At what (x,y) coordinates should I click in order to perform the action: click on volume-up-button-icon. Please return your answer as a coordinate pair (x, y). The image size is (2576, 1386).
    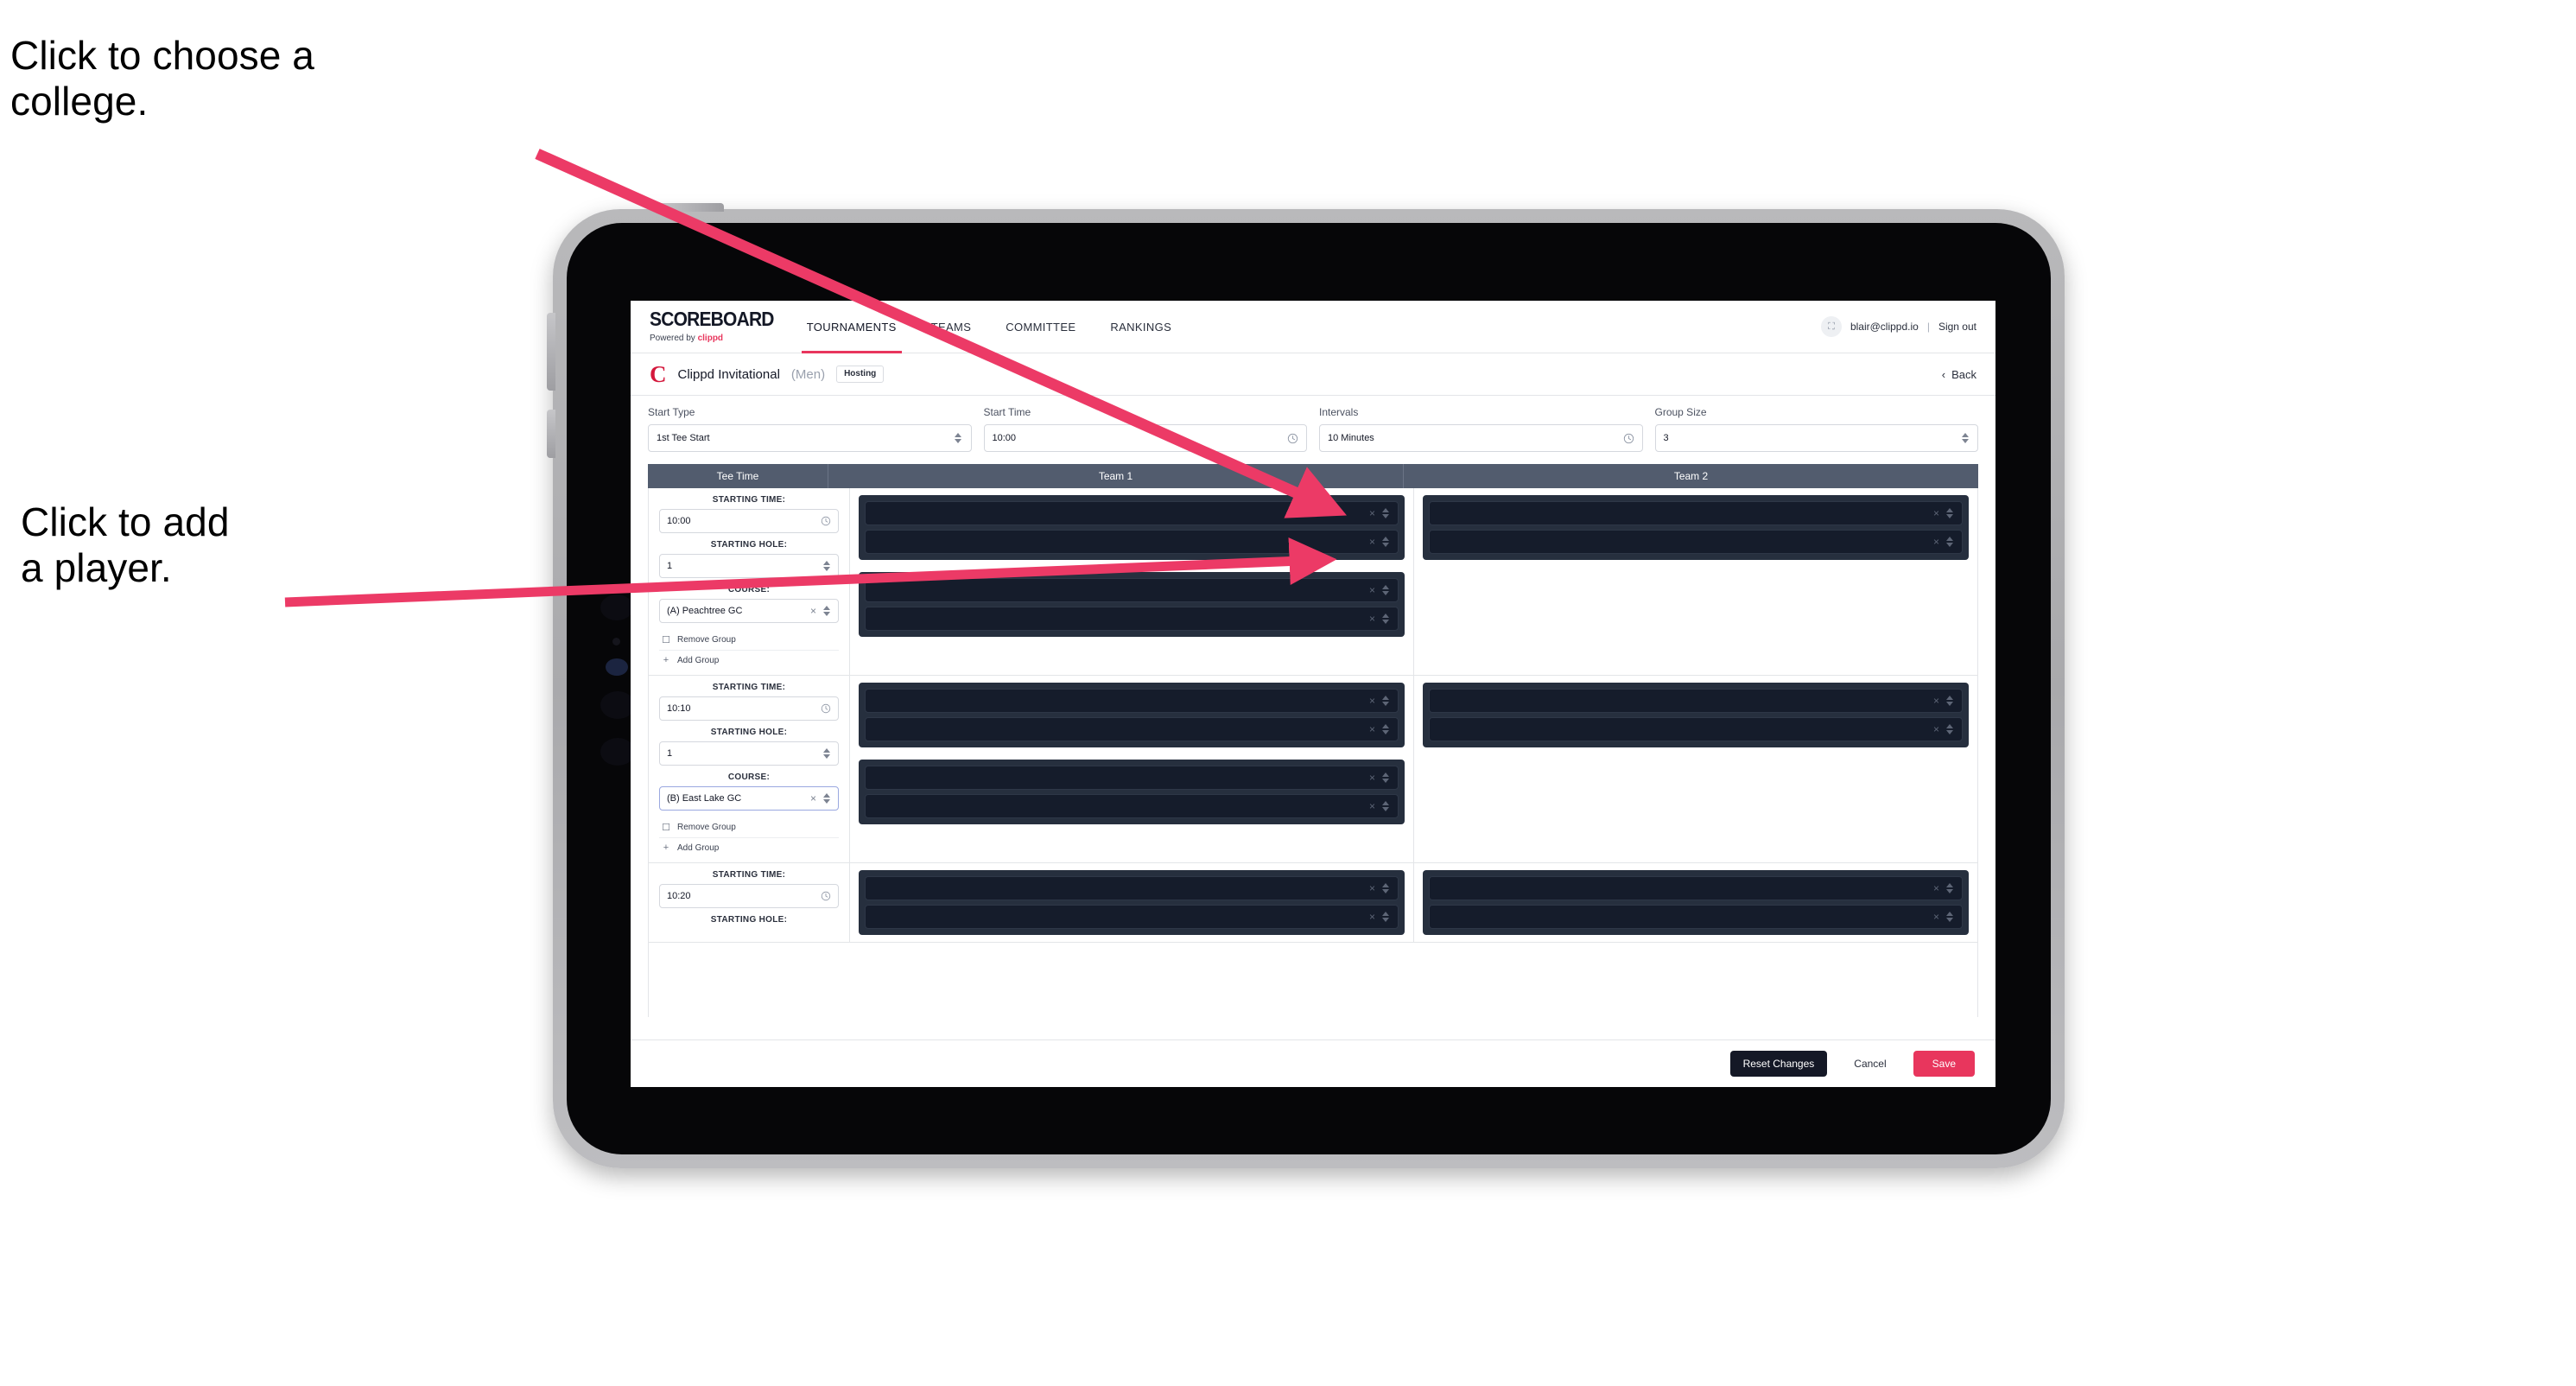
    Looking at the image, I should click on (551, 352).